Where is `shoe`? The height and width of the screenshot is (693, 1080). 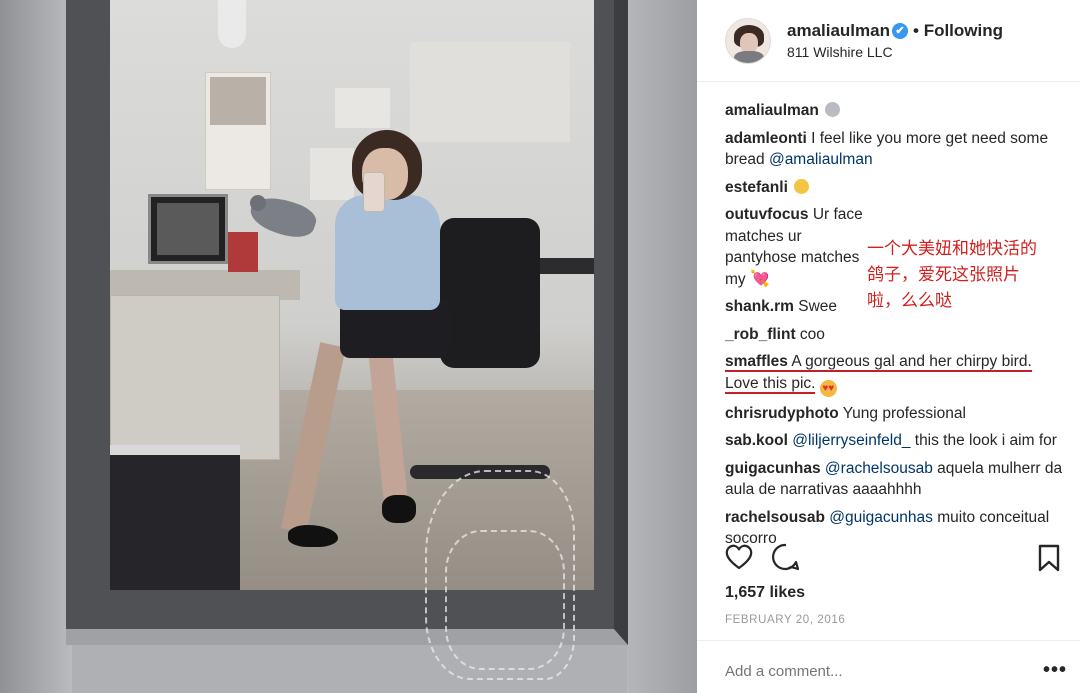 shoe is located at coordinates (399, 509).